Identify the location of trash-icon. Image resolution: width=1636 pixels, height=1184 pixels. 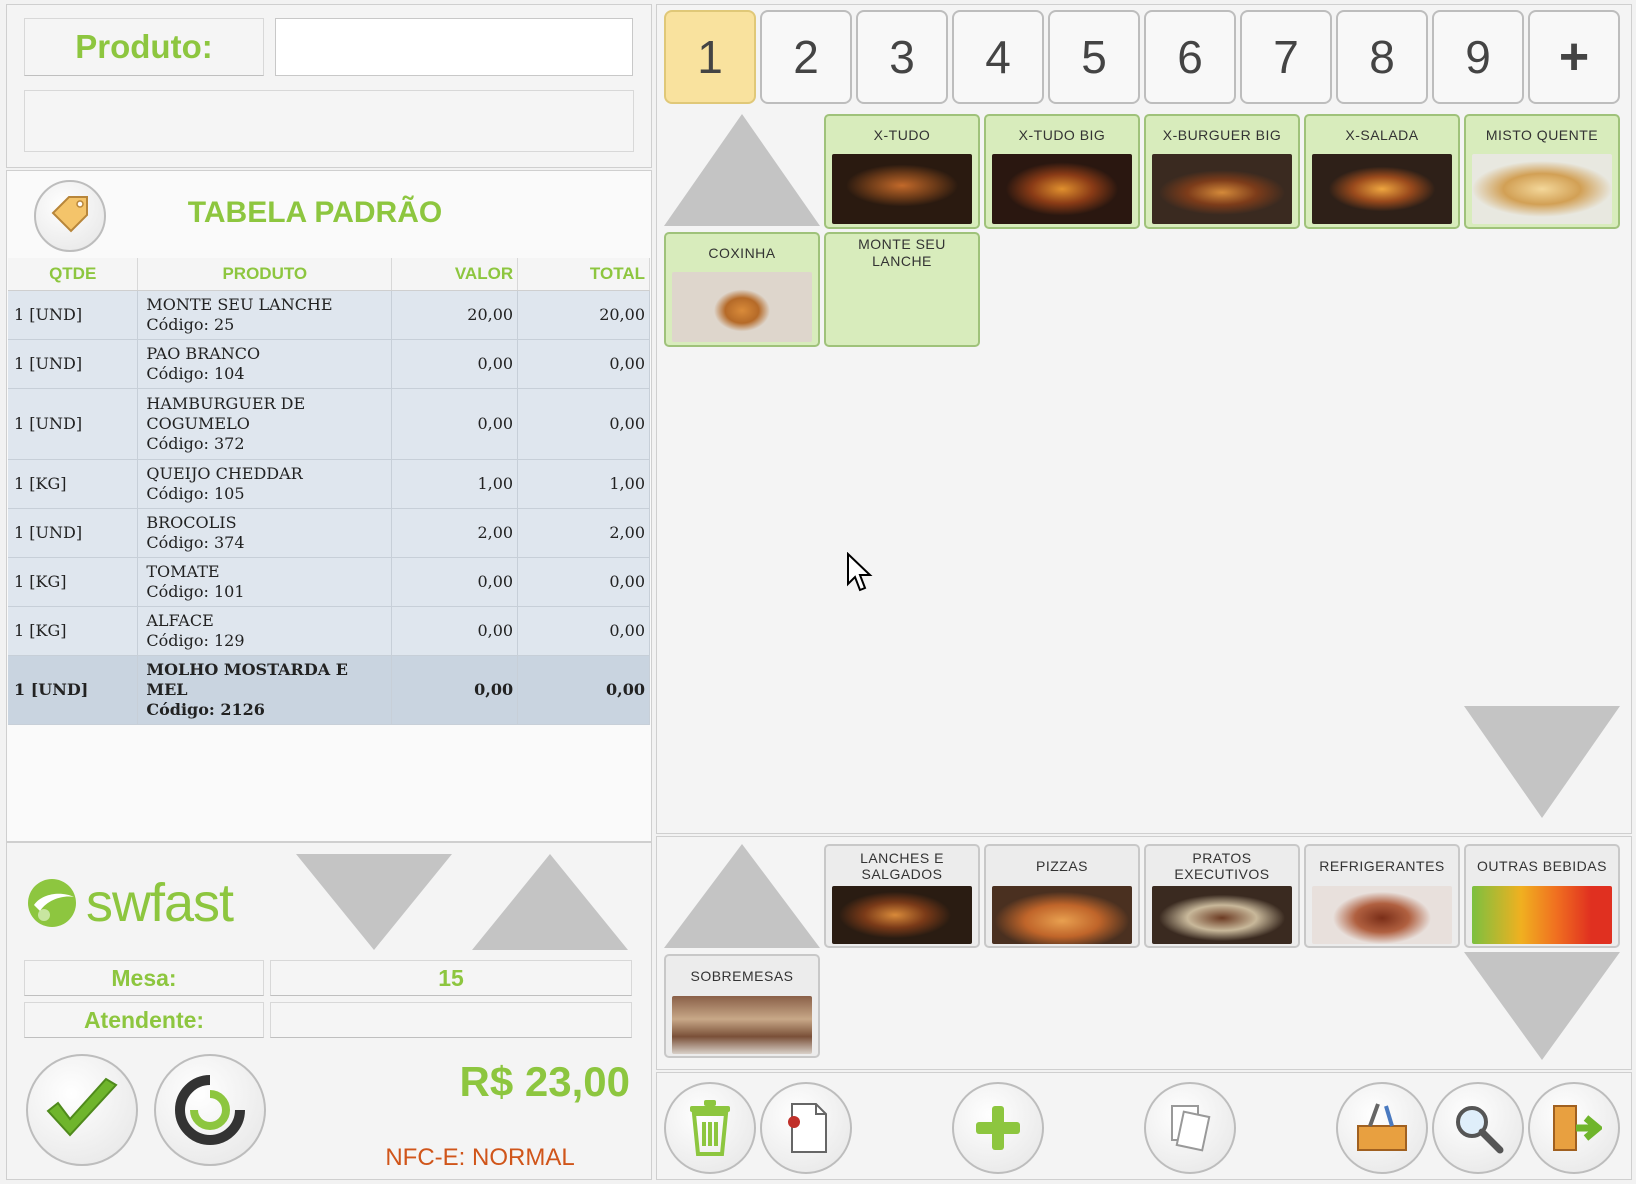
(710, 1128).